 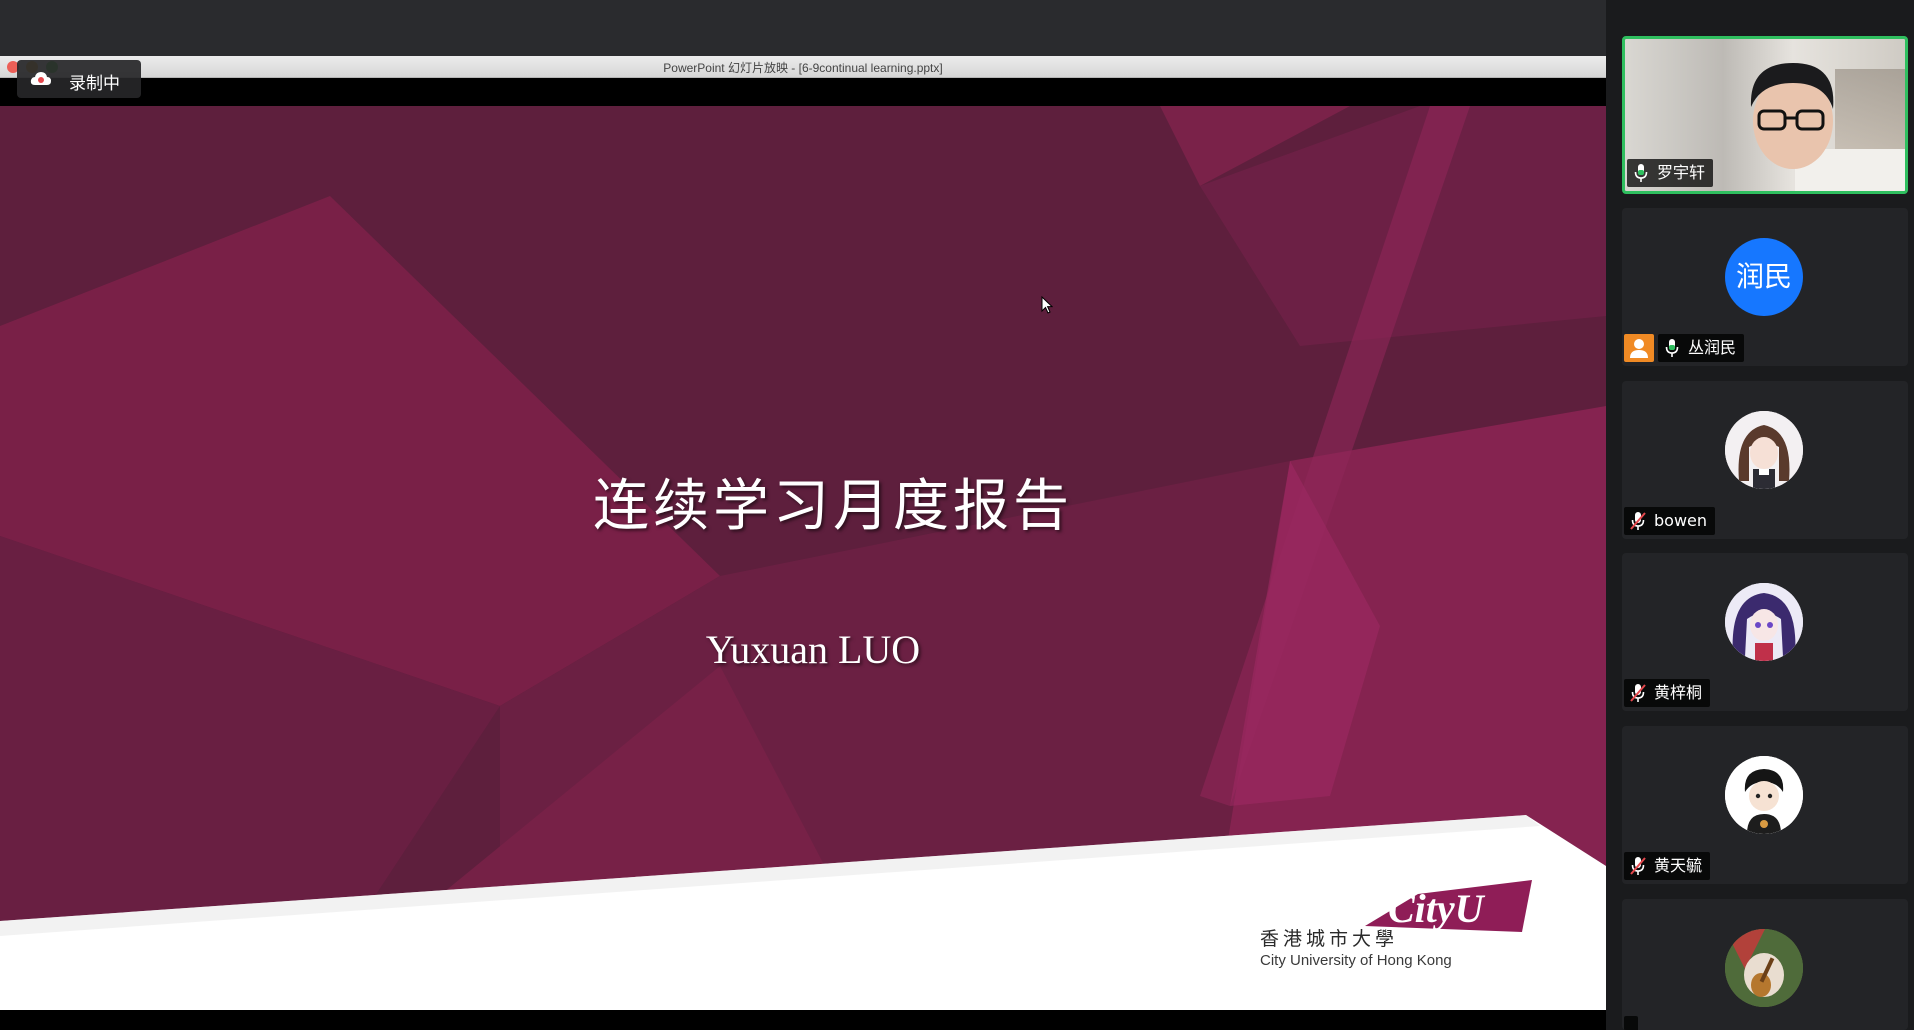 I want to click on participant-name-tag: 黄天毓, so click(x=1667, y=866).